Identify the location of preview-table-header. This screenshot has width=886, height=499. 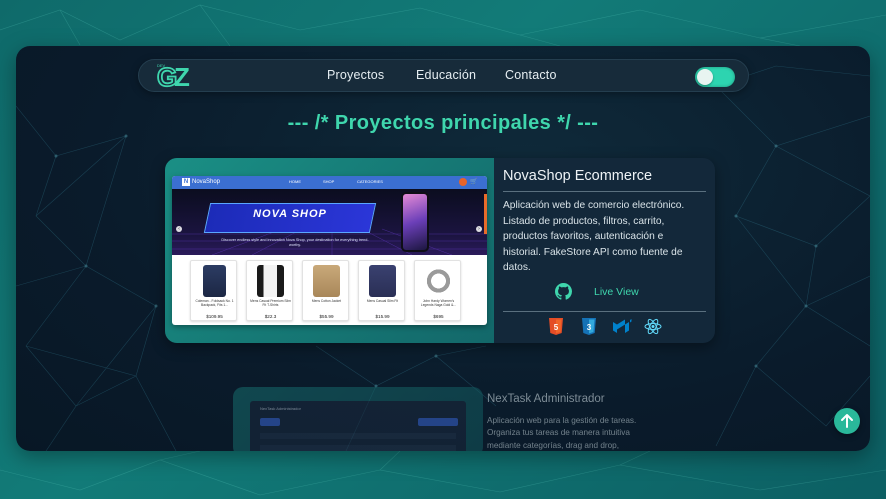
(358, 436).